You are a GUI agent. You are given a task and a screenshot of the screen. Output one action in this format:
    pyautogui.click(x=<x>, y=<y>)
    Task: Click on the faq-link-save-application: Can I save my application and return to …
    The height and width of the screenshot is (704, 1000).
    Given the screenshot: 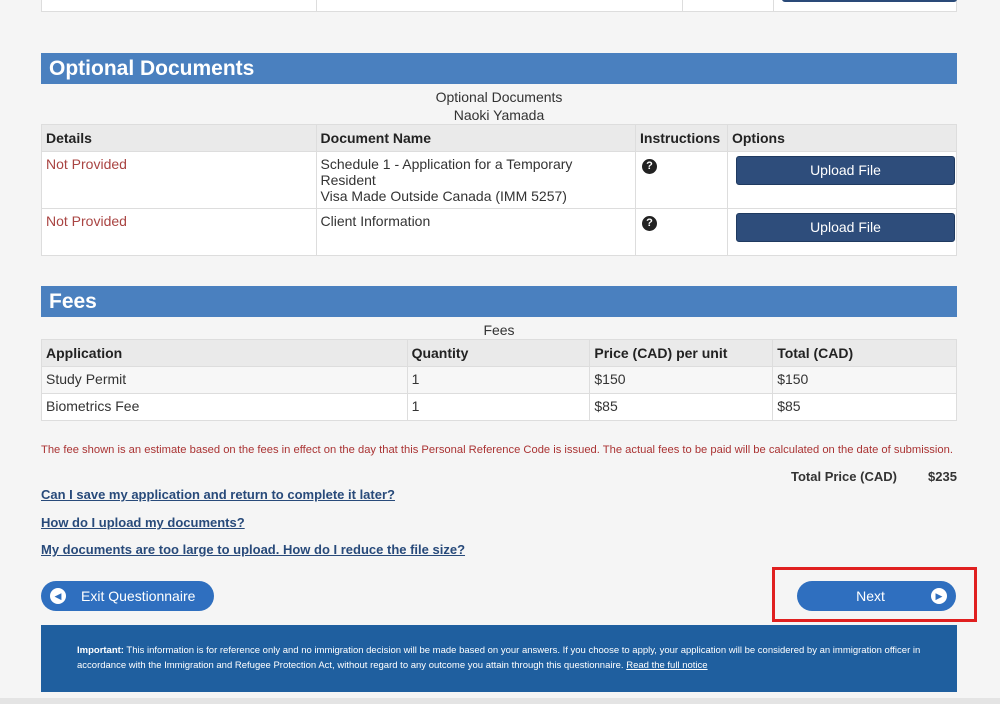 What is the action you would take?
    pyautogui.click(x=218, y=494)
    